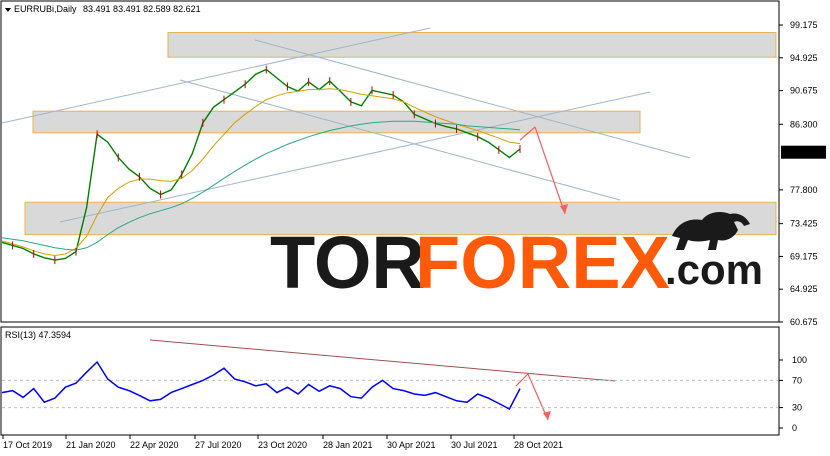 The image size is (830, 456). I want to click on torforex-watermark: TOR FOREX .com, so click(516, 258).